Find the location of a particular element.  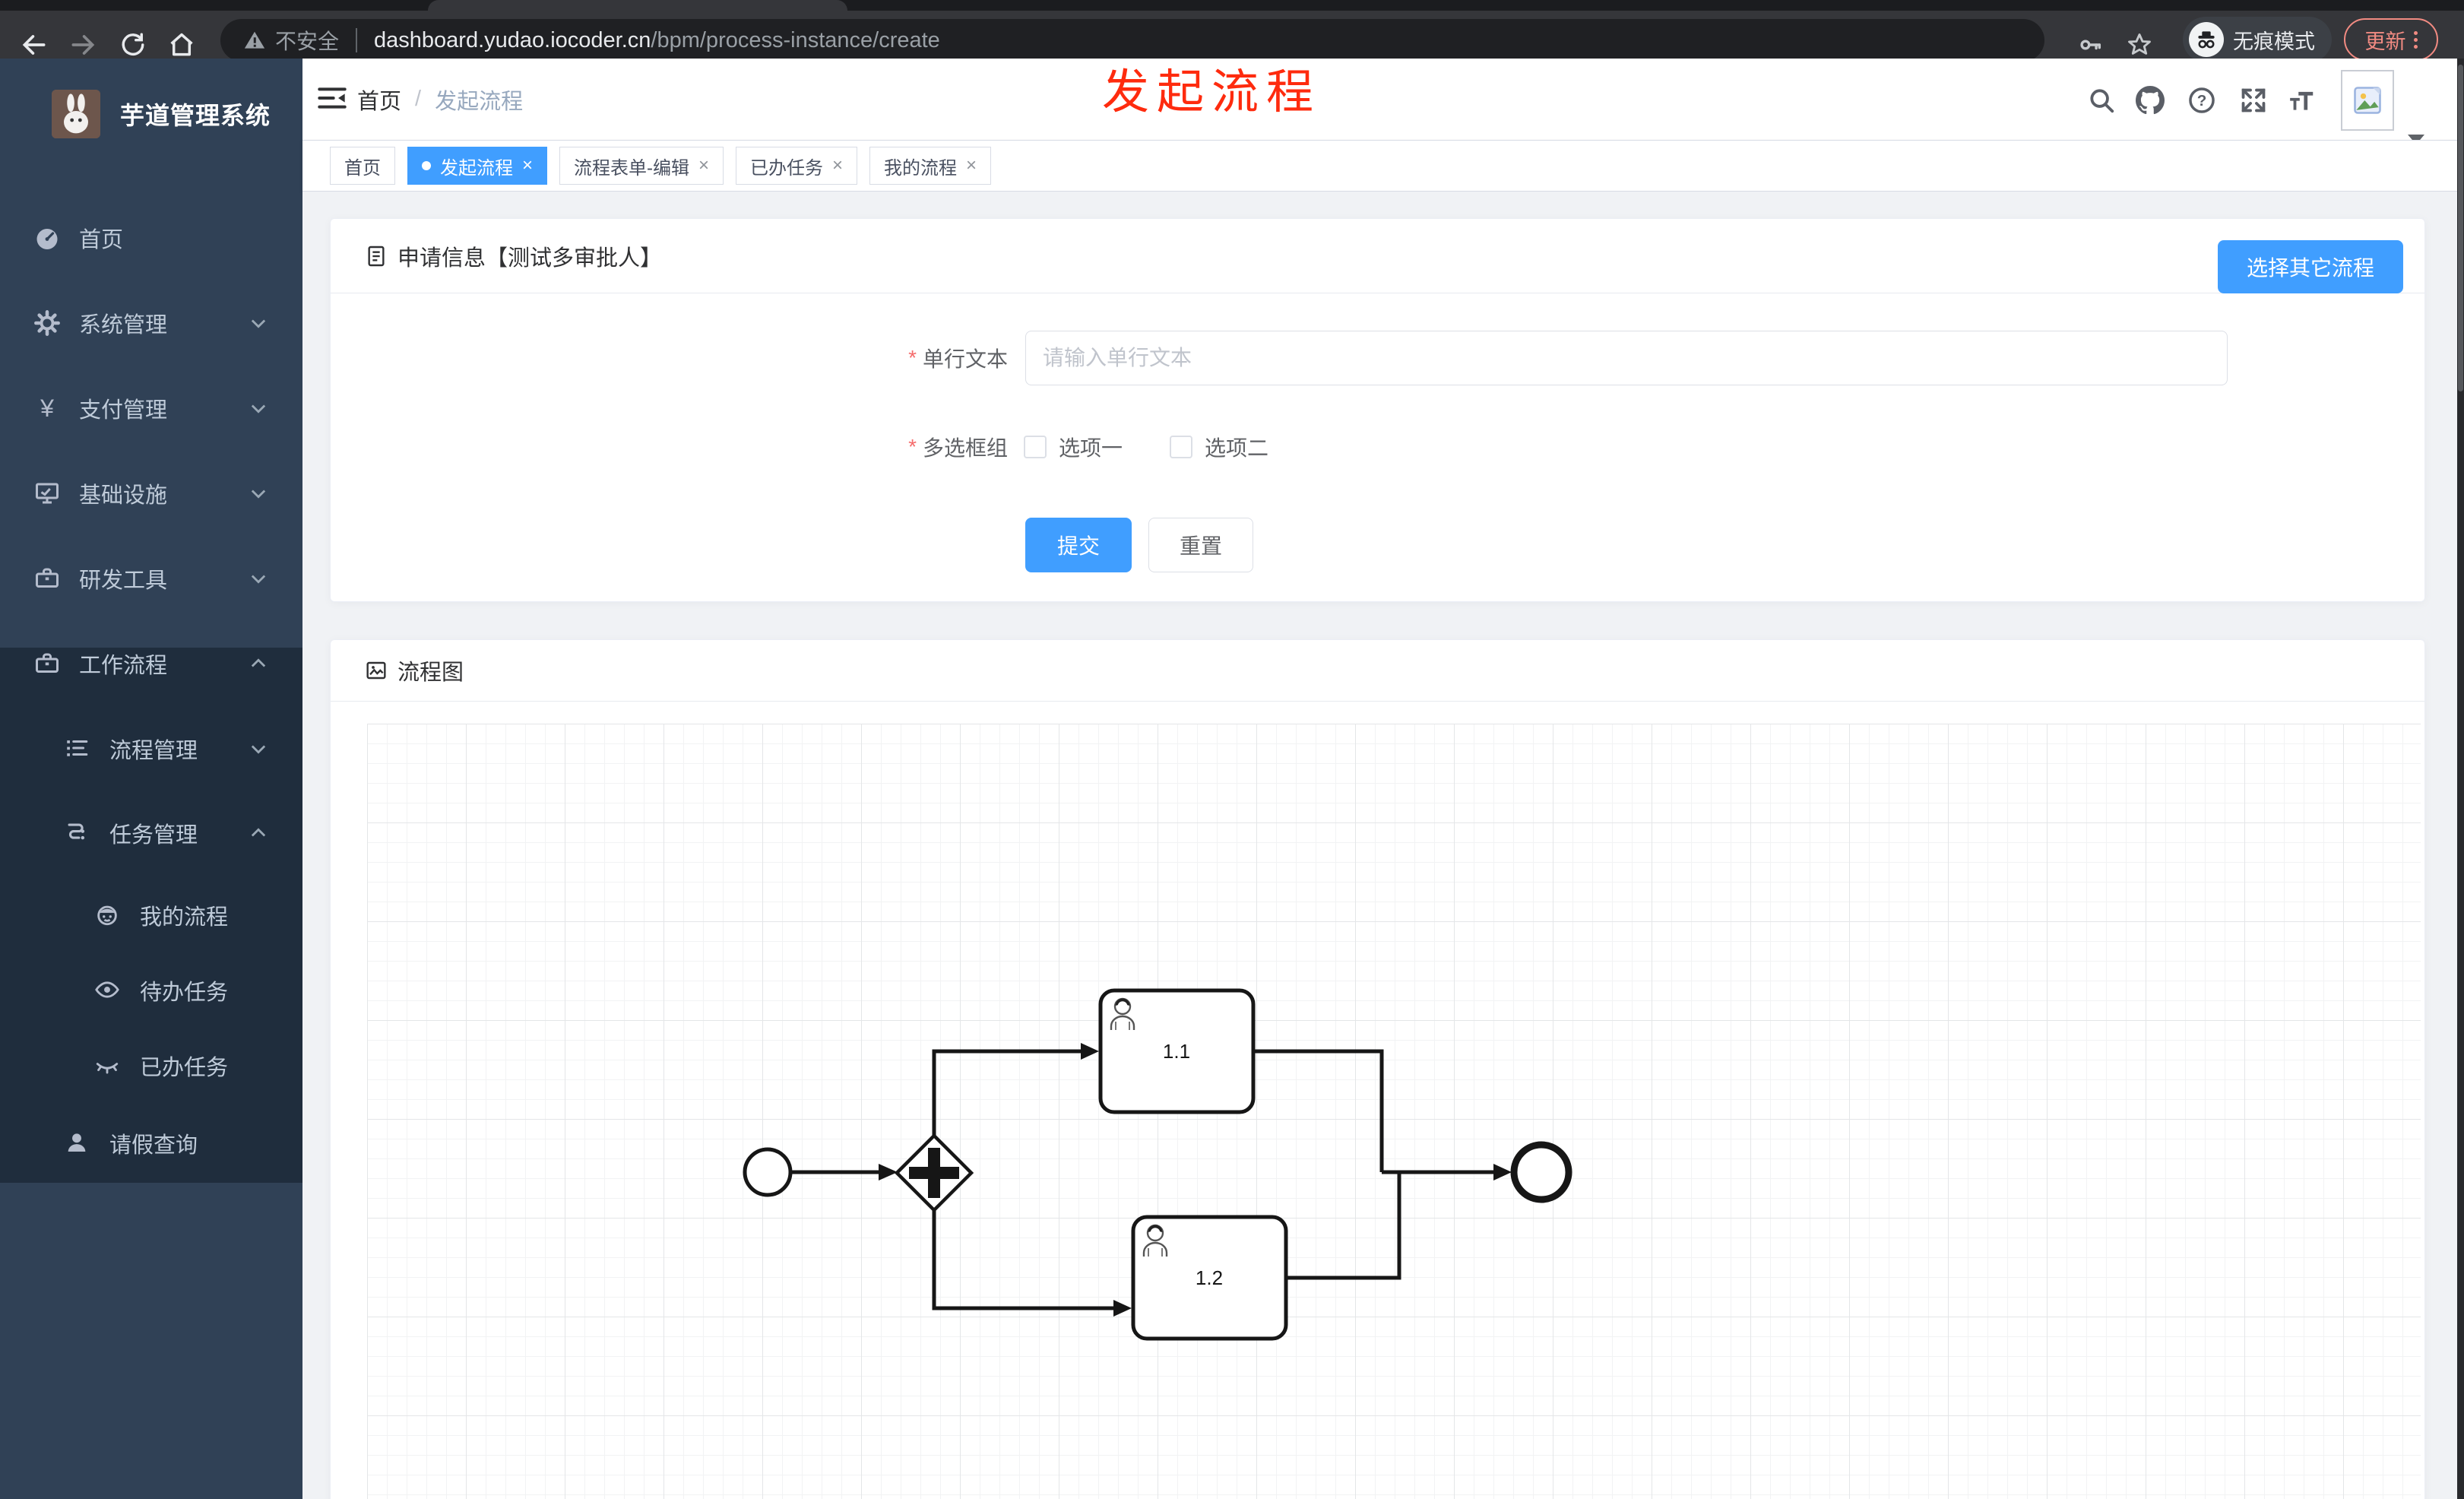

eye-closed-icon is located at coordinates (108, 1066).